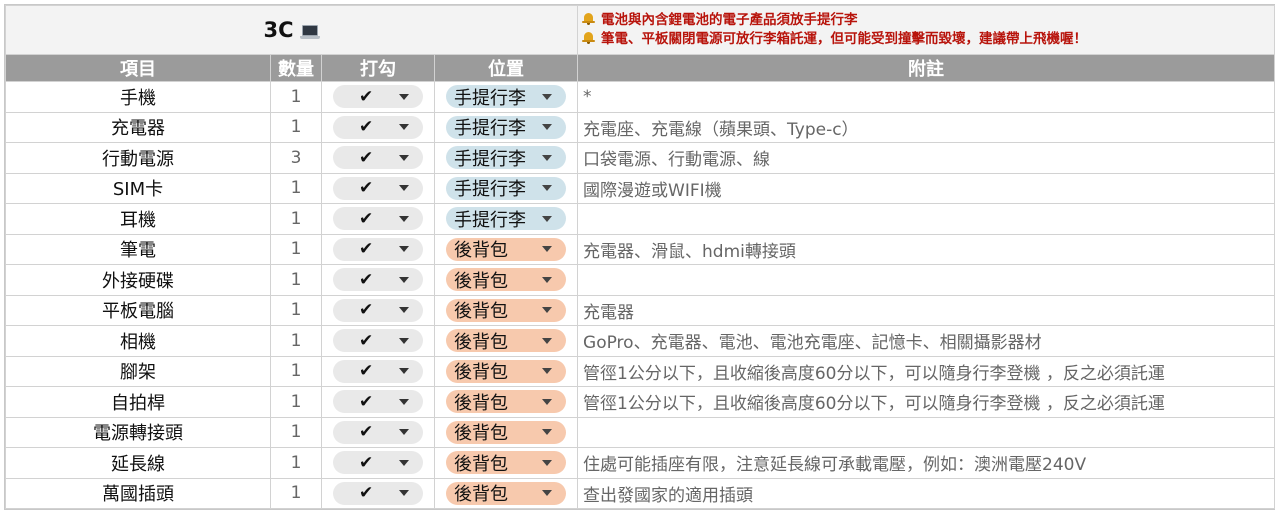  Describe the element at coordinates (296, 68) in the screenshot. I see `column-header-qty: 數量` at that location.